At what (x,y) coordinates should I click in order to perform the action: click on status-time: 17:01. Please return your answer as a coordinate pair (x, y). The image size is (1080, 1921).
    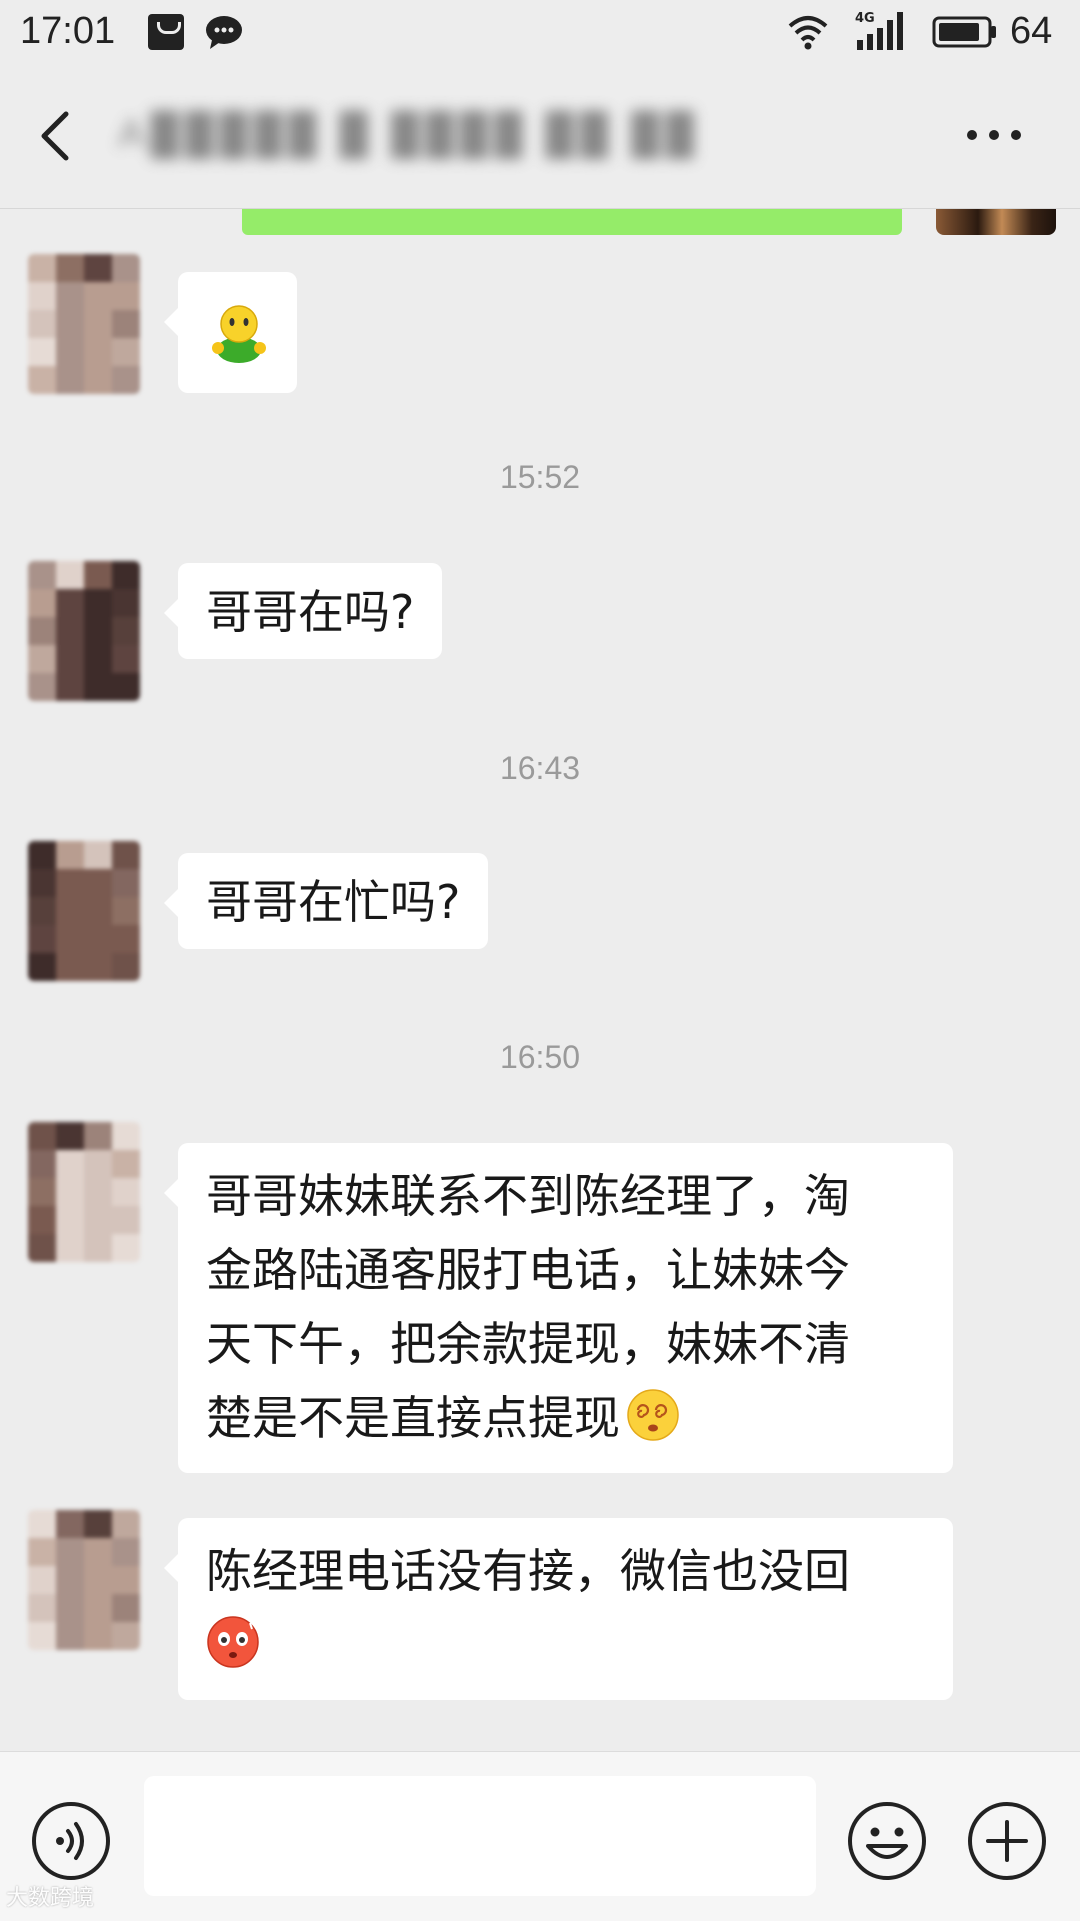
    Looking at the image, I should click on (68, 31).